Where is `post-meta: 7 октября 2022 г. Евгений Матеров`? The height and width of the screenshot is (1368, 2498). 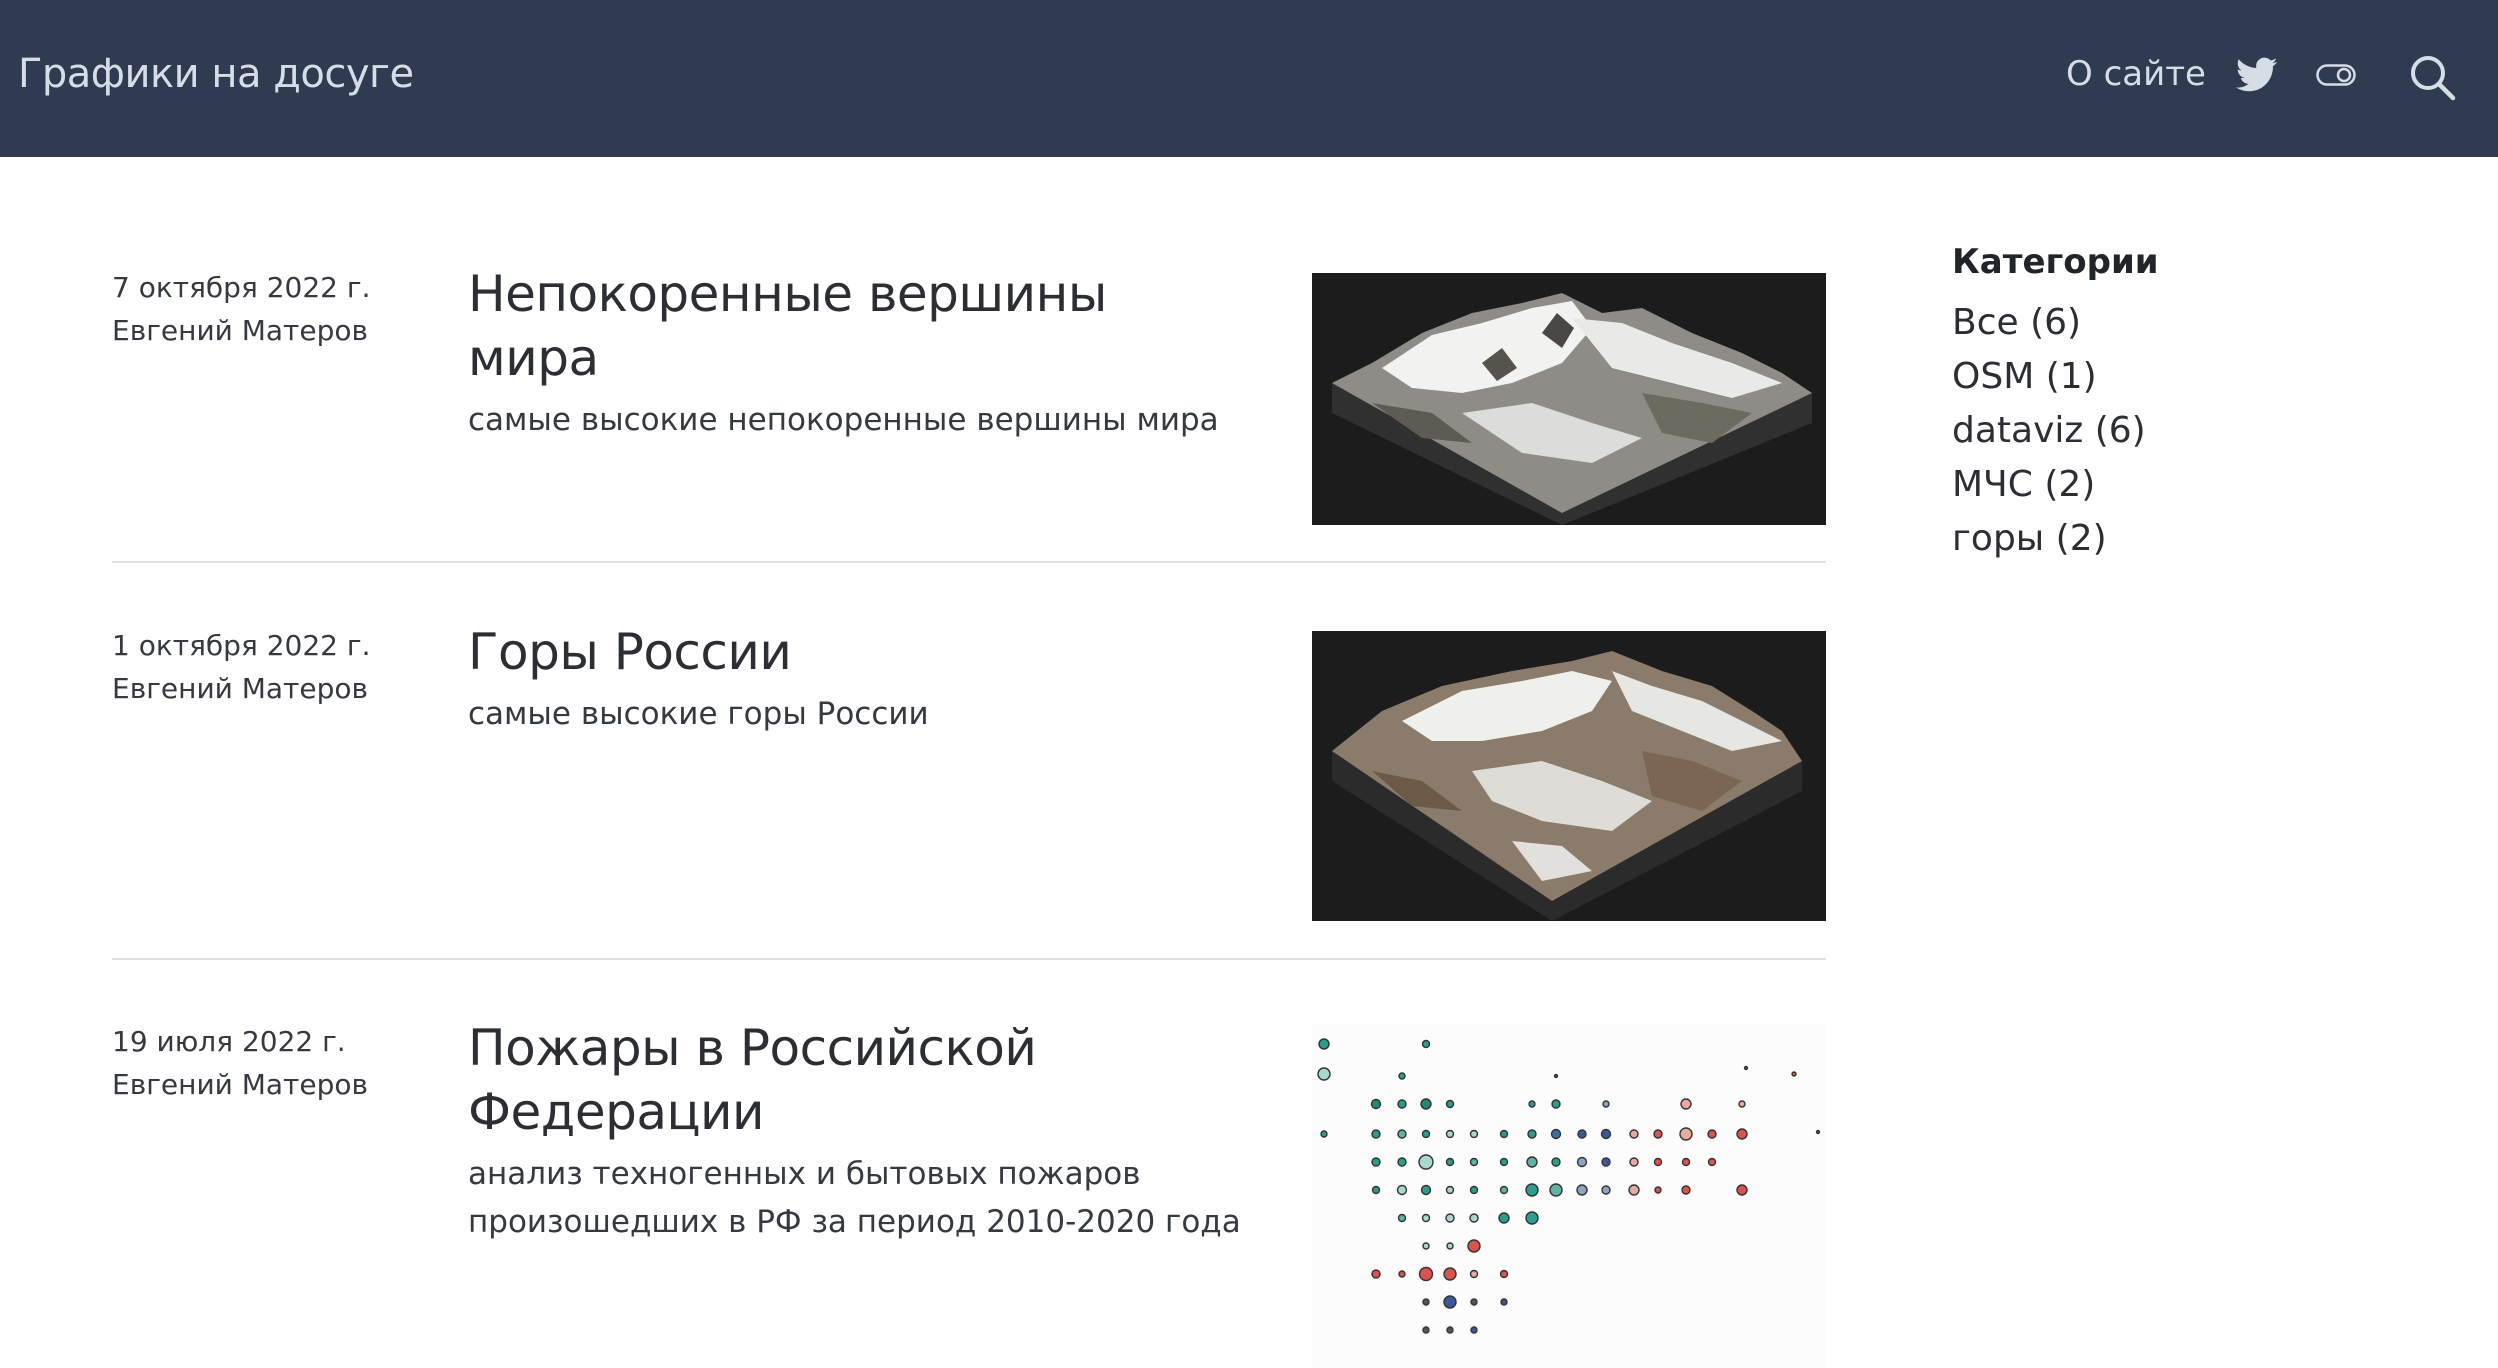
post-meta: 7 октября 2022 г. Евгений Матеров is located at coordinates (262, 309).